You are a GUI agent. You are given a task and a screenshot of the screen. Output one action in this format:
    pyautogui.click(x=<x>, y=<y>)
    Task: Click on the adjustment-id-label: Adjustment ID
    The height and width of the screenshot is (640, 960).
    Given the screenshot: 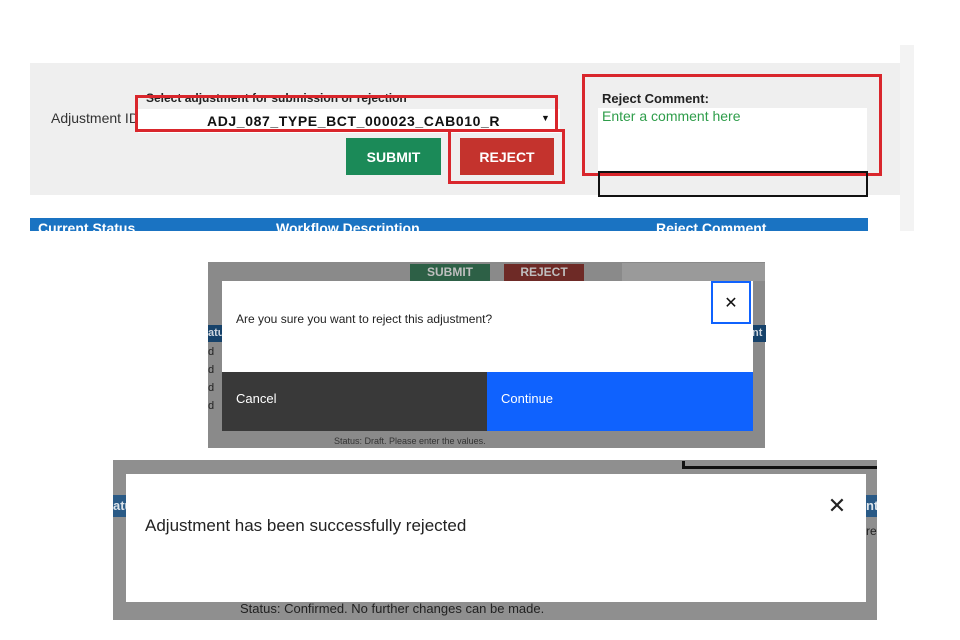 What is the action you would take?
    pyautogui.click(x=95, y=118)
    